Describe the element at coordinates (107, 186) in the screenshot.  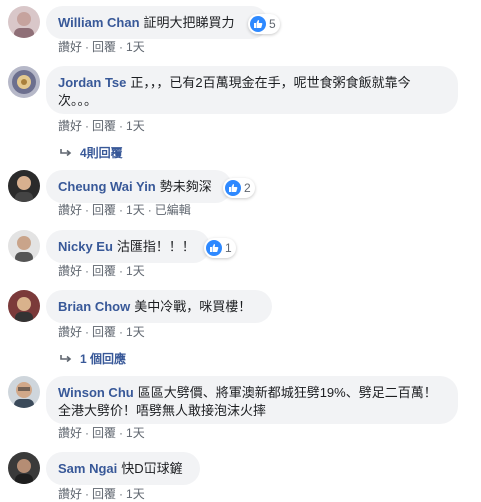
I see `comment-author: Cheung Wai Yin` at that location.